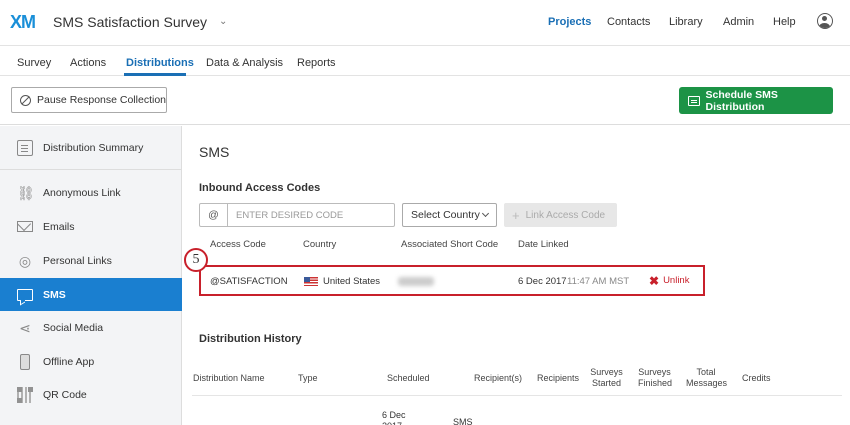  I want to click on sidebar-item-anonymous-link: ⛓ Anonymous Link, so click(91, 192).